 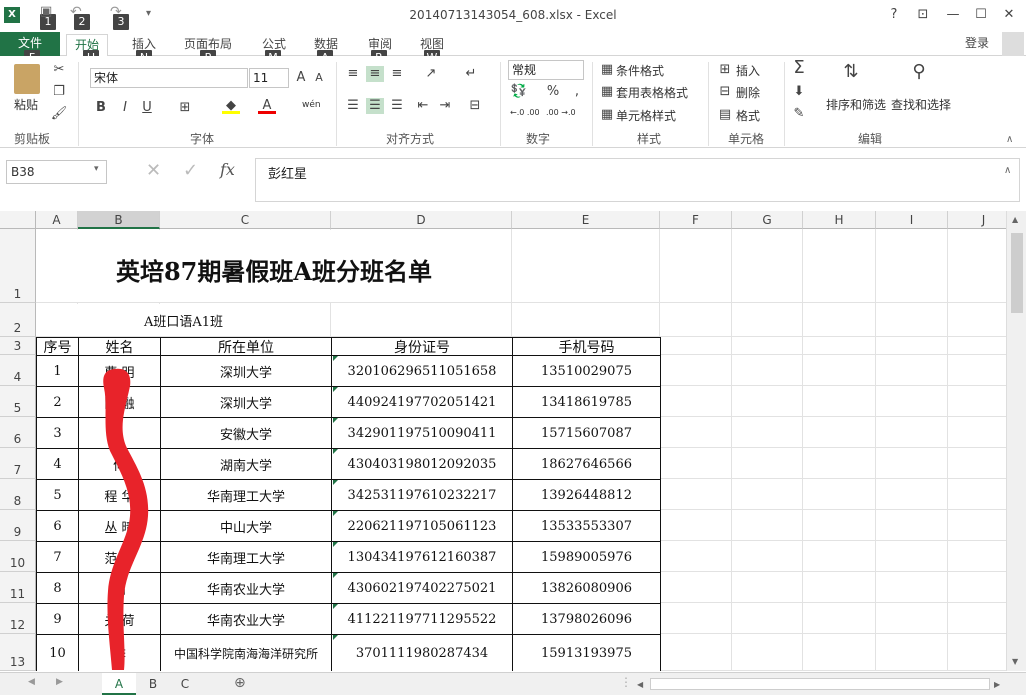 What do you see at coordinates (57, 220) in the screenshot?
I see `column-header: A` at bounding box center [57, 220].